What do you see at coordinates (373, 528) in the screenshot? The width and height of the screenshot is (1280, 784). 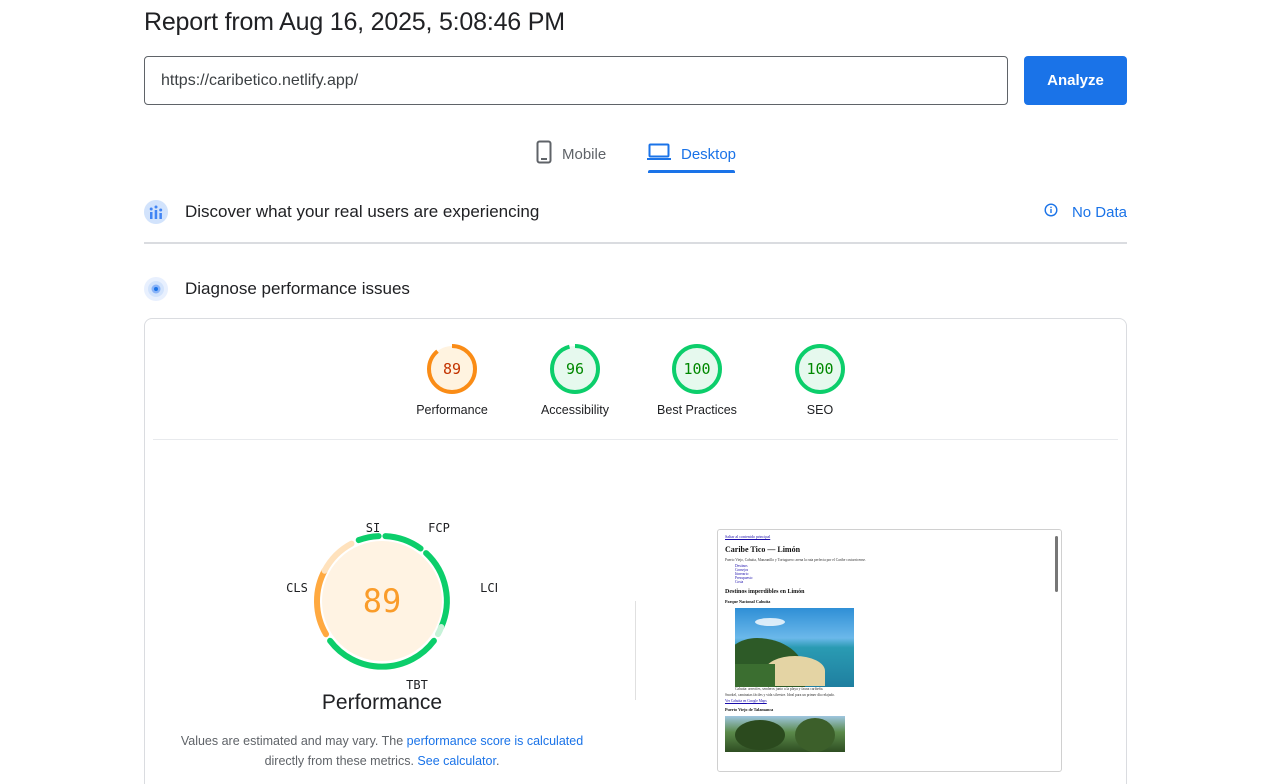 I see `metric-label-si: SI` at bounding box center [373, 528].